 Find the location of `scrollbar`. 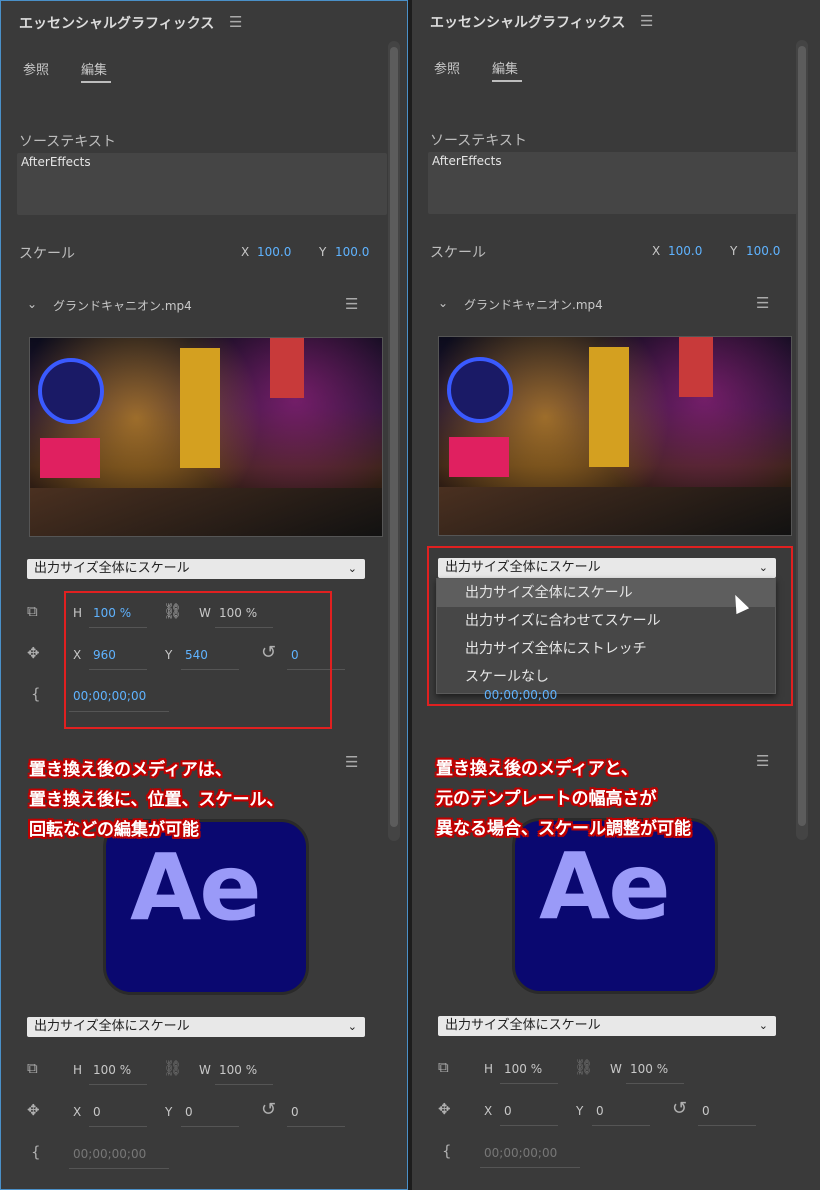

scrollbar is located at coordinates (394, 441).